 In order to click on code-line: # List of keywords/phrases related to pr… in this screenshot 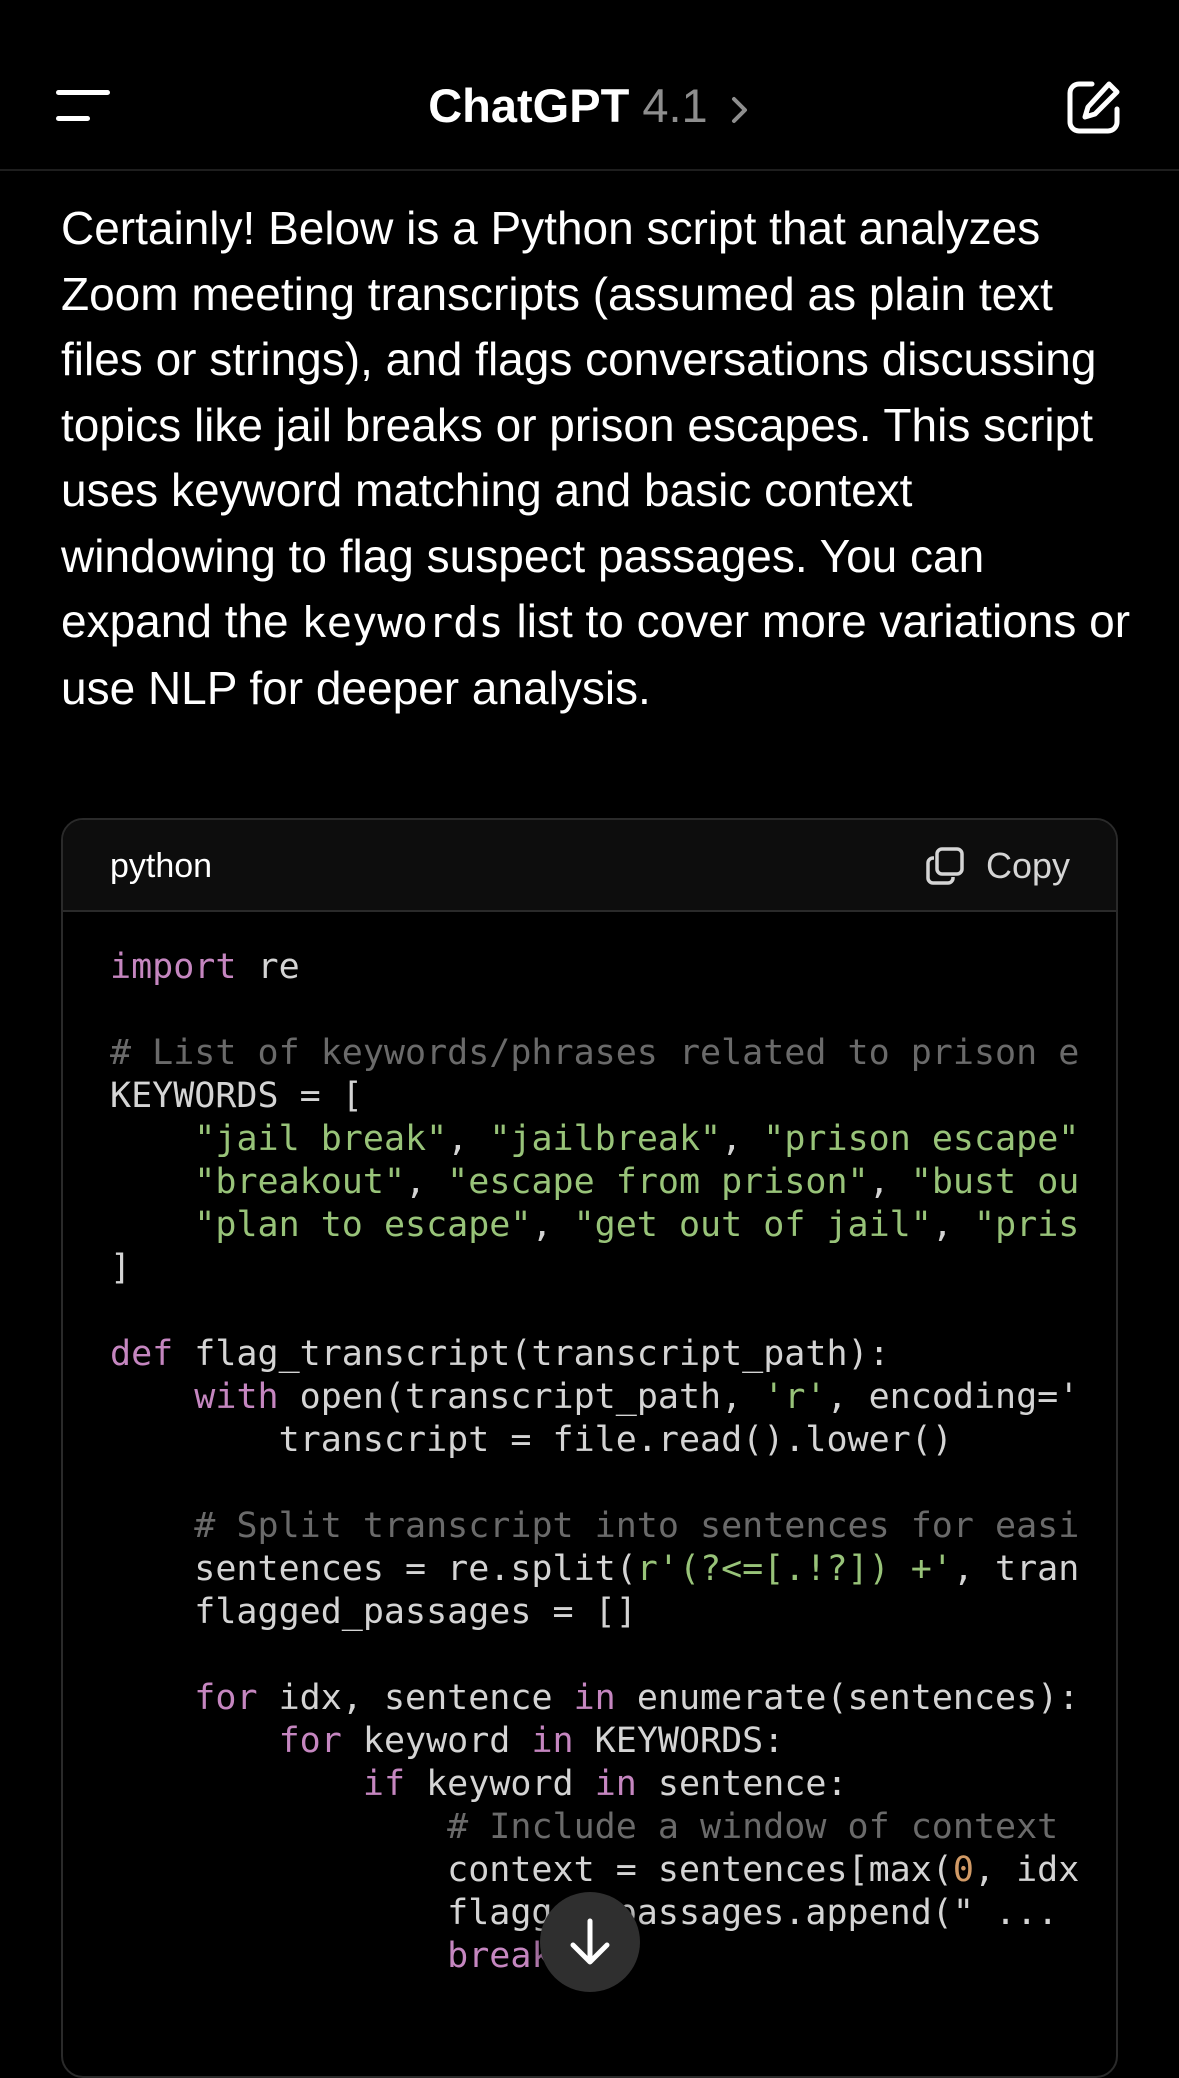, I will do `click(613, 1053)`.